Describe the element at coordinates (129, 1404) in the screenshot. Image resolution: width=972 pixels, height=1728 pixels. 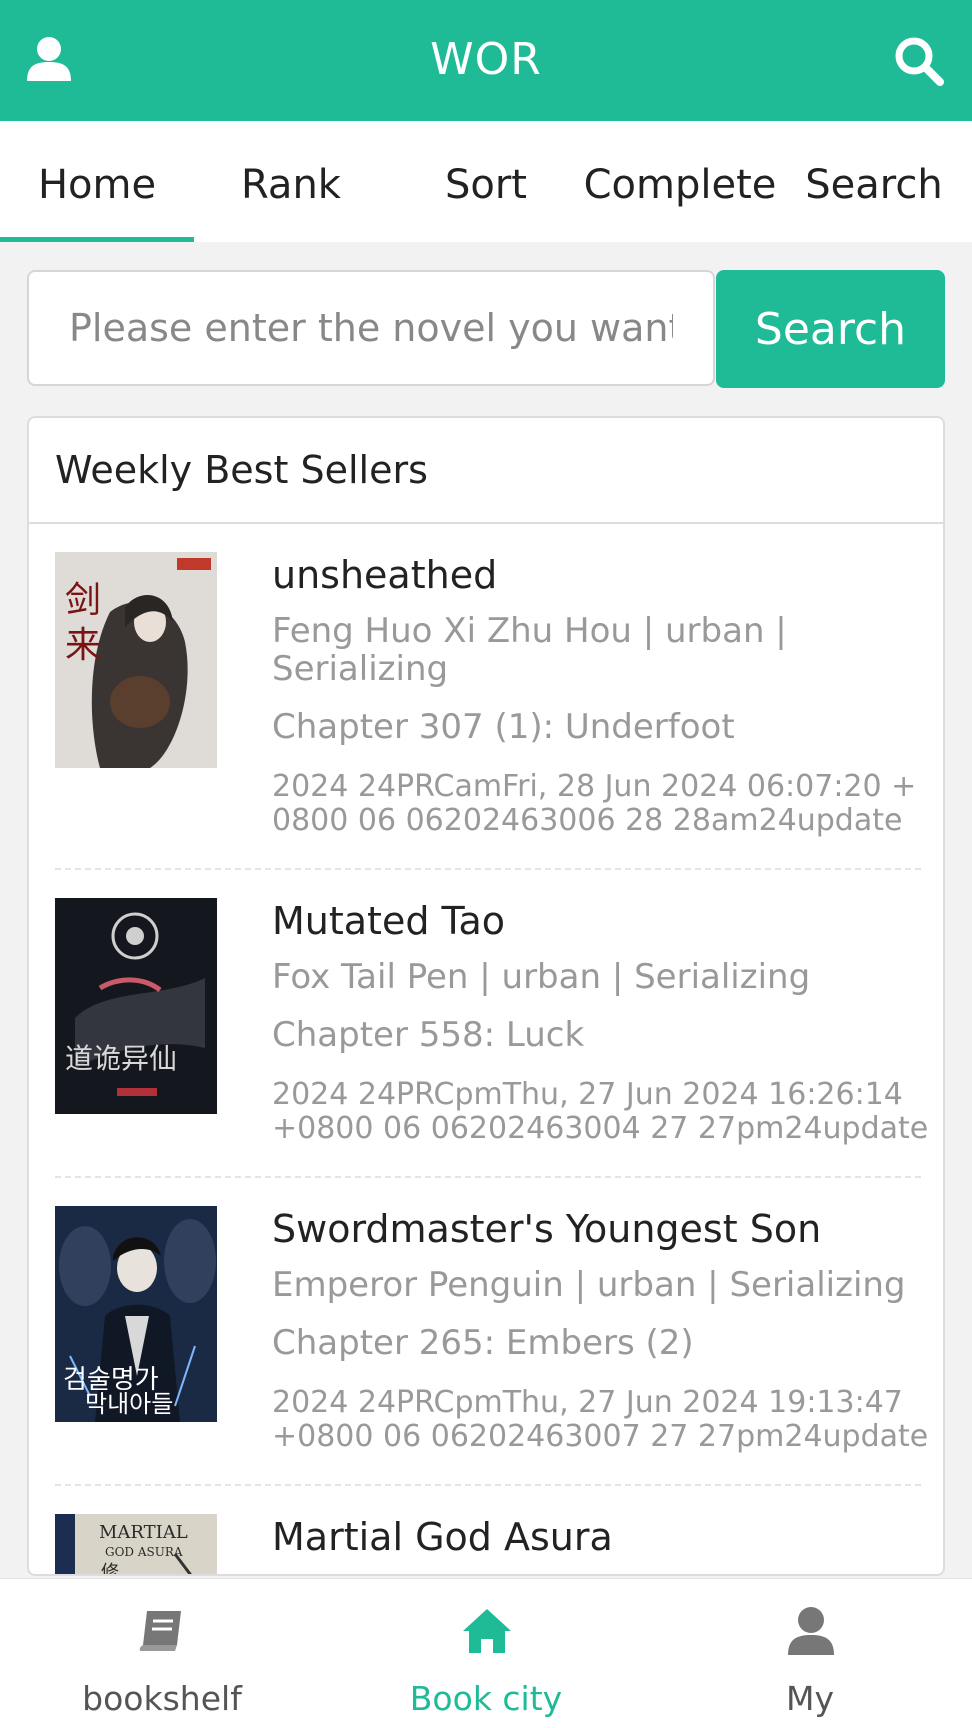
I see `svg-text: 막내아들` at that location.